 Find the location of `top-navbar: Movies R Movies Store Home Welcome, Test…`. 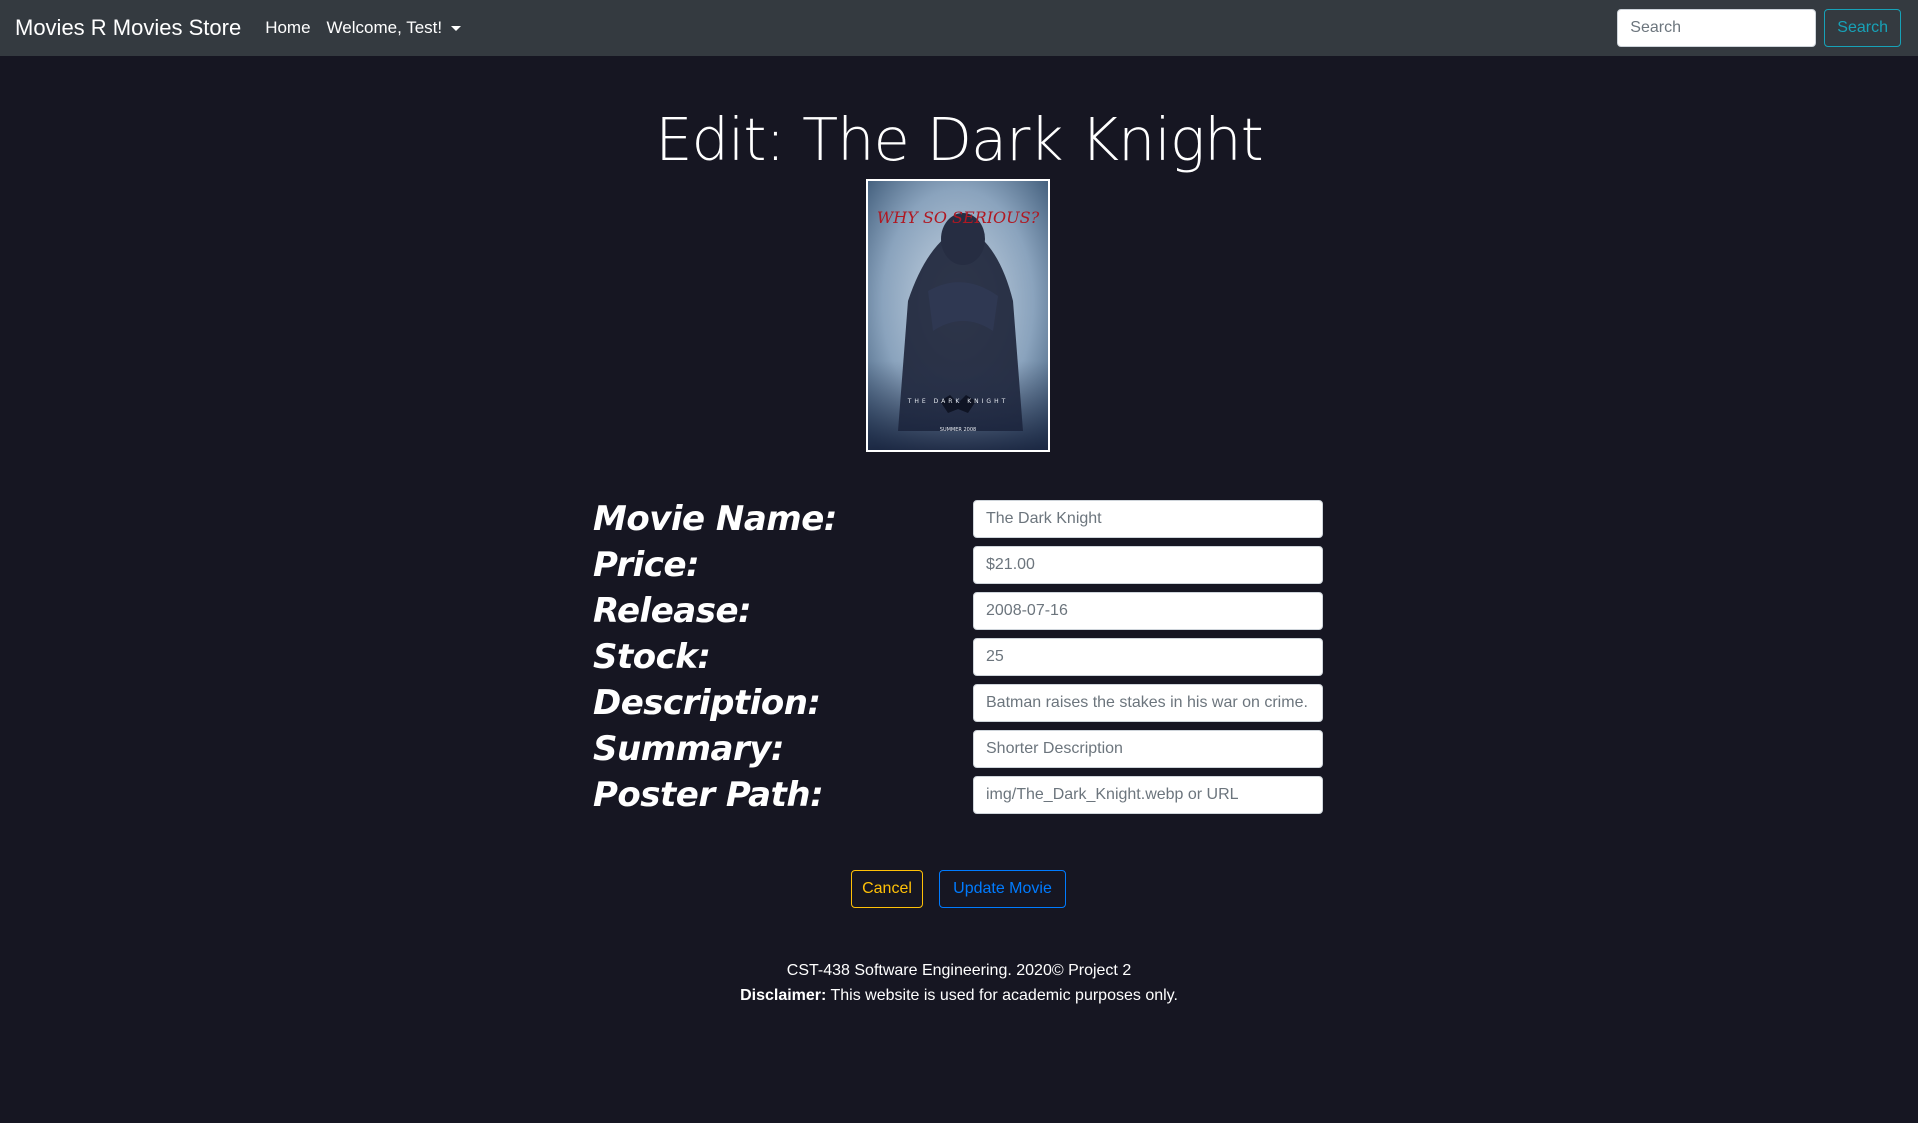

top-navbar: Movies R Movies Store Home Welcome, Test… is located at coordinates (959, 28).